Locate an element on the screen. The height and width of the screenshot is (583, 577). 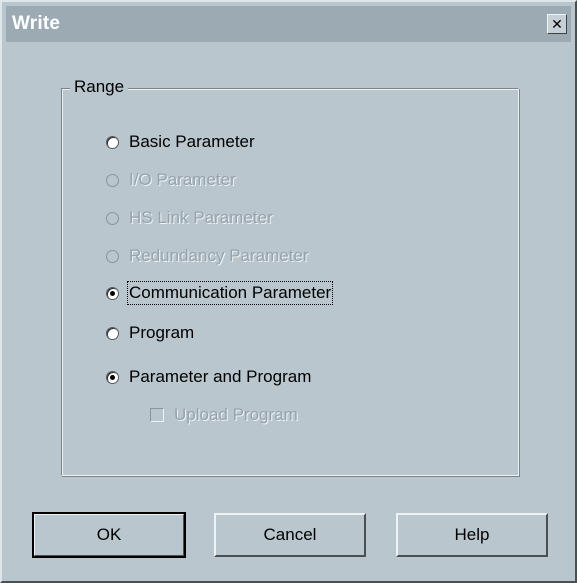
radio-label: Communication Parameter is located at coordinates (230, 293).